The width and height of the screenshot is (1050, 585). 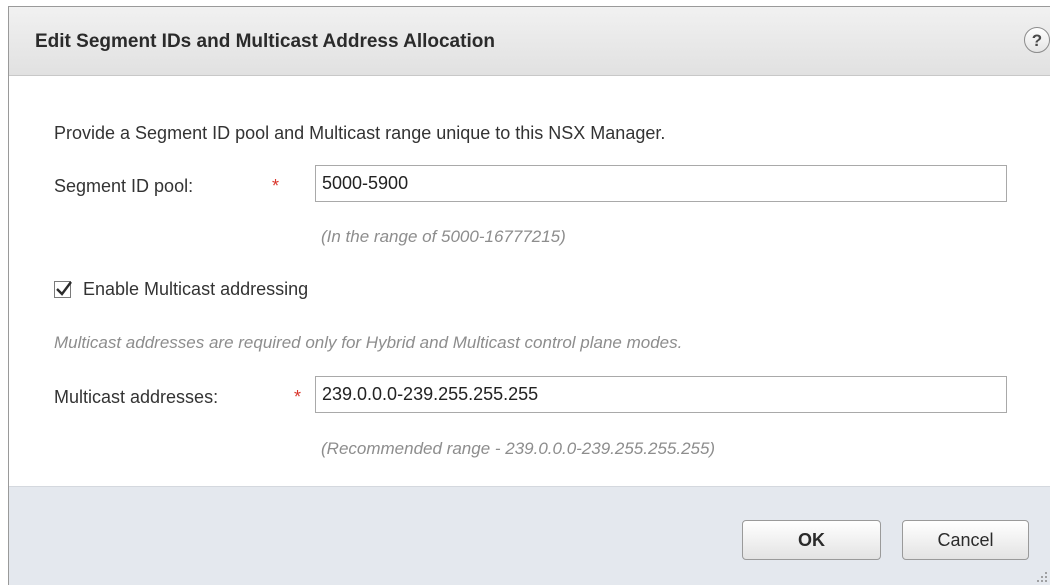 What do you see at coordinates (661, 394) in the screenshot?
I see `multicast-addresses-input: 239.0.0.0-239.255.255.255` at bounding box center [661, 394].